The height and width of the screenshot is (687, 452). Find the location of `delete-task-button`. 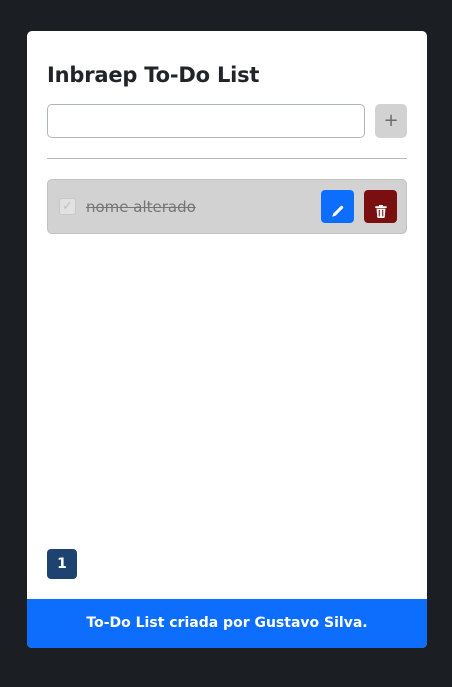

delete-task-button is located at coordinates (380, 206).